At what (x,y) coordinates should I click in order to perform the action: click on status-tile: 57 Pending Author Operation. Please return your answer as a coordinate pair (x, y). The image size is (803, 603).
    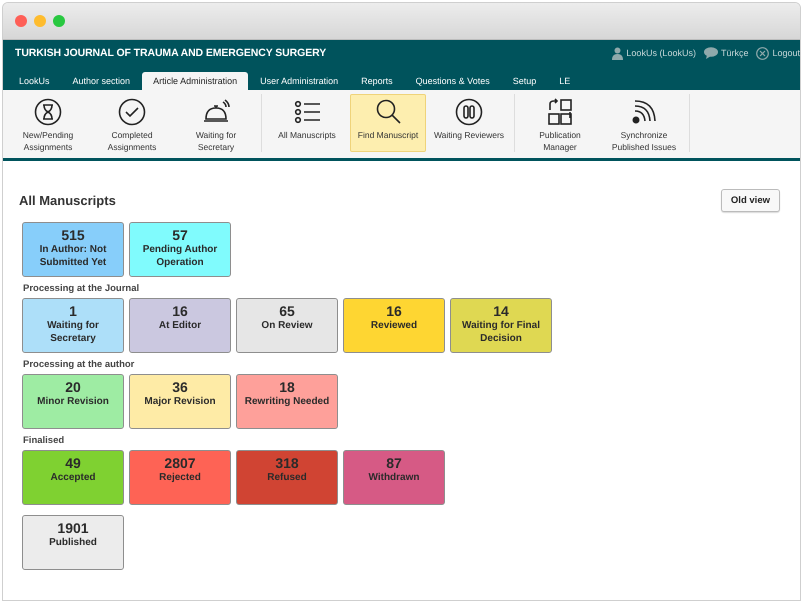
    Looking at the image, I should click on (180, 249).